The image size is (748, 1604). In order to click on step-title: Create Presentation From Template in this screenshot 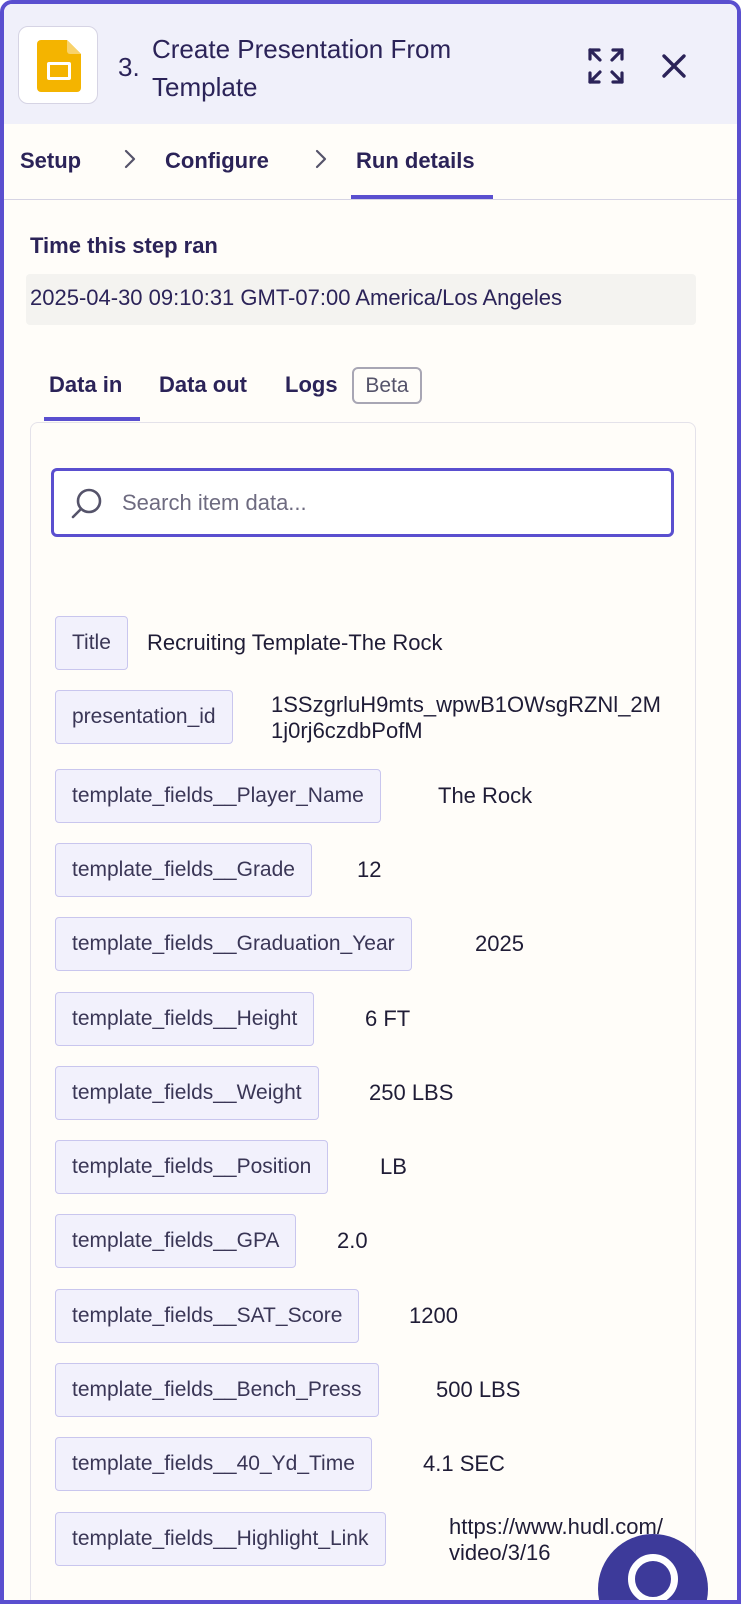, I will do `click(302, 68)`.